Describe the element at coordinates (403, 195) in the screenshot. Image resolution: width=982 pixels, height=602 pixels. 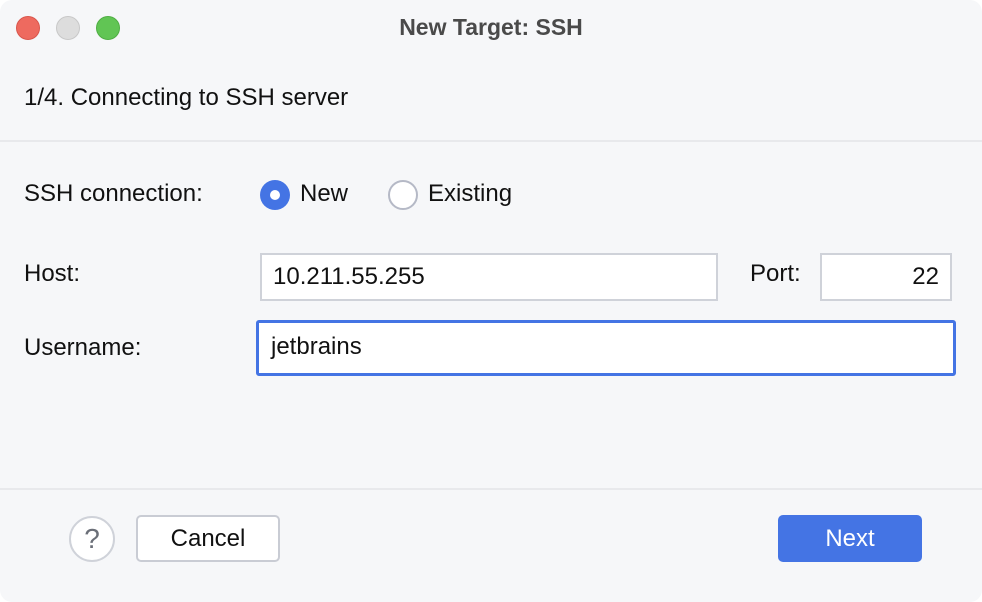
I see `radio-existing` at that location.